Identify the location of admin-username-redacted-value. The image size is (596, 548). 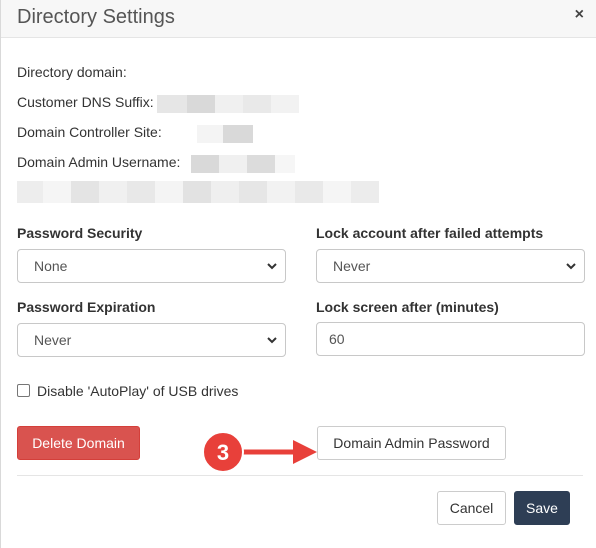
(243, 164).